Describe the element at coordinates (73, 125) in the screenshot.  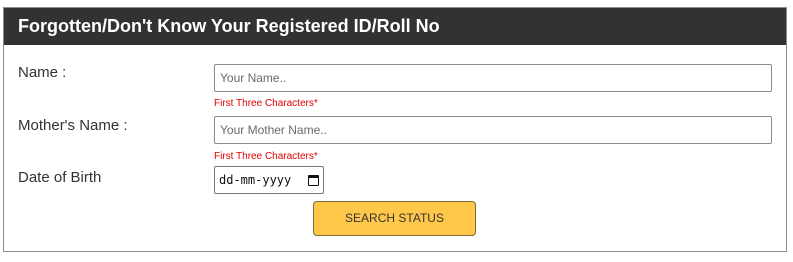
I see `mother-name-label: Mother's Name :` at that location.